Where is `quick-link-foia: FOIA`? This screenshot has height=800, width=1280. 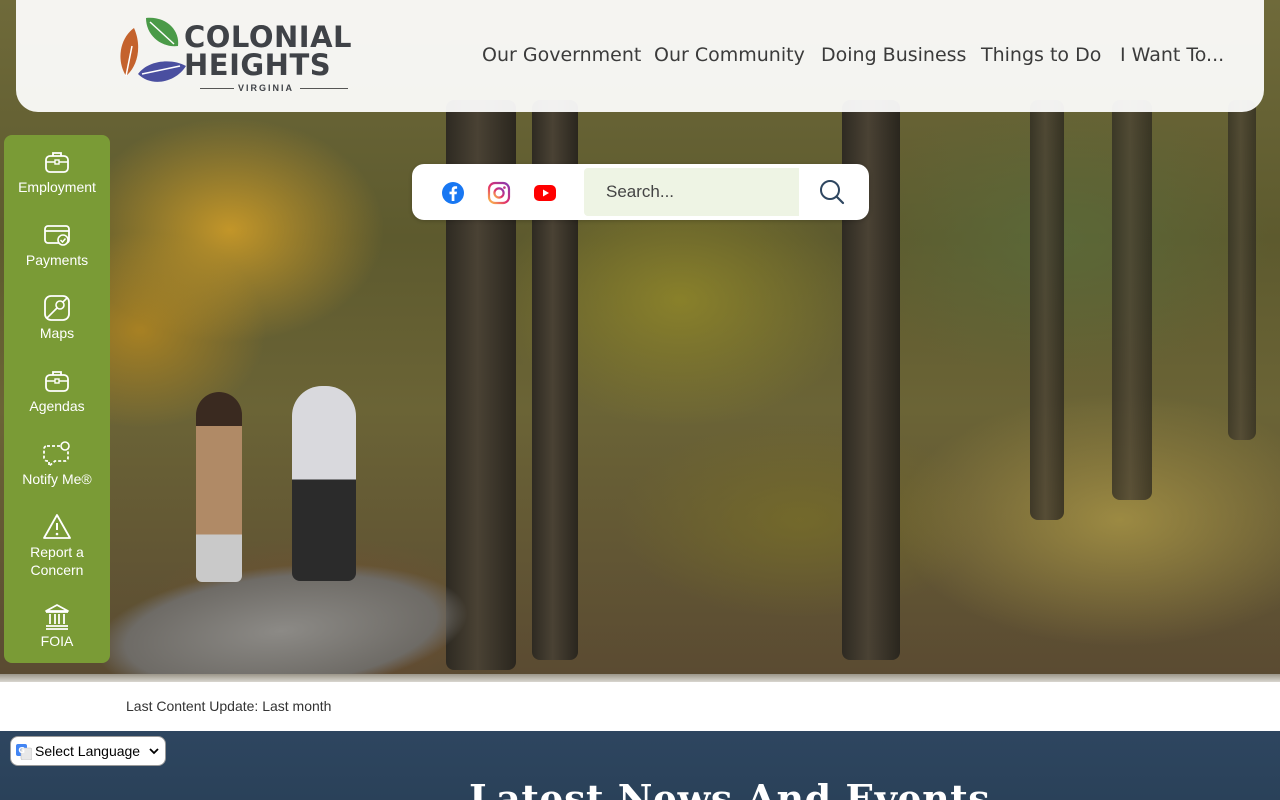
quick-link-foia: FOIA is located at coordinates (57, 626).